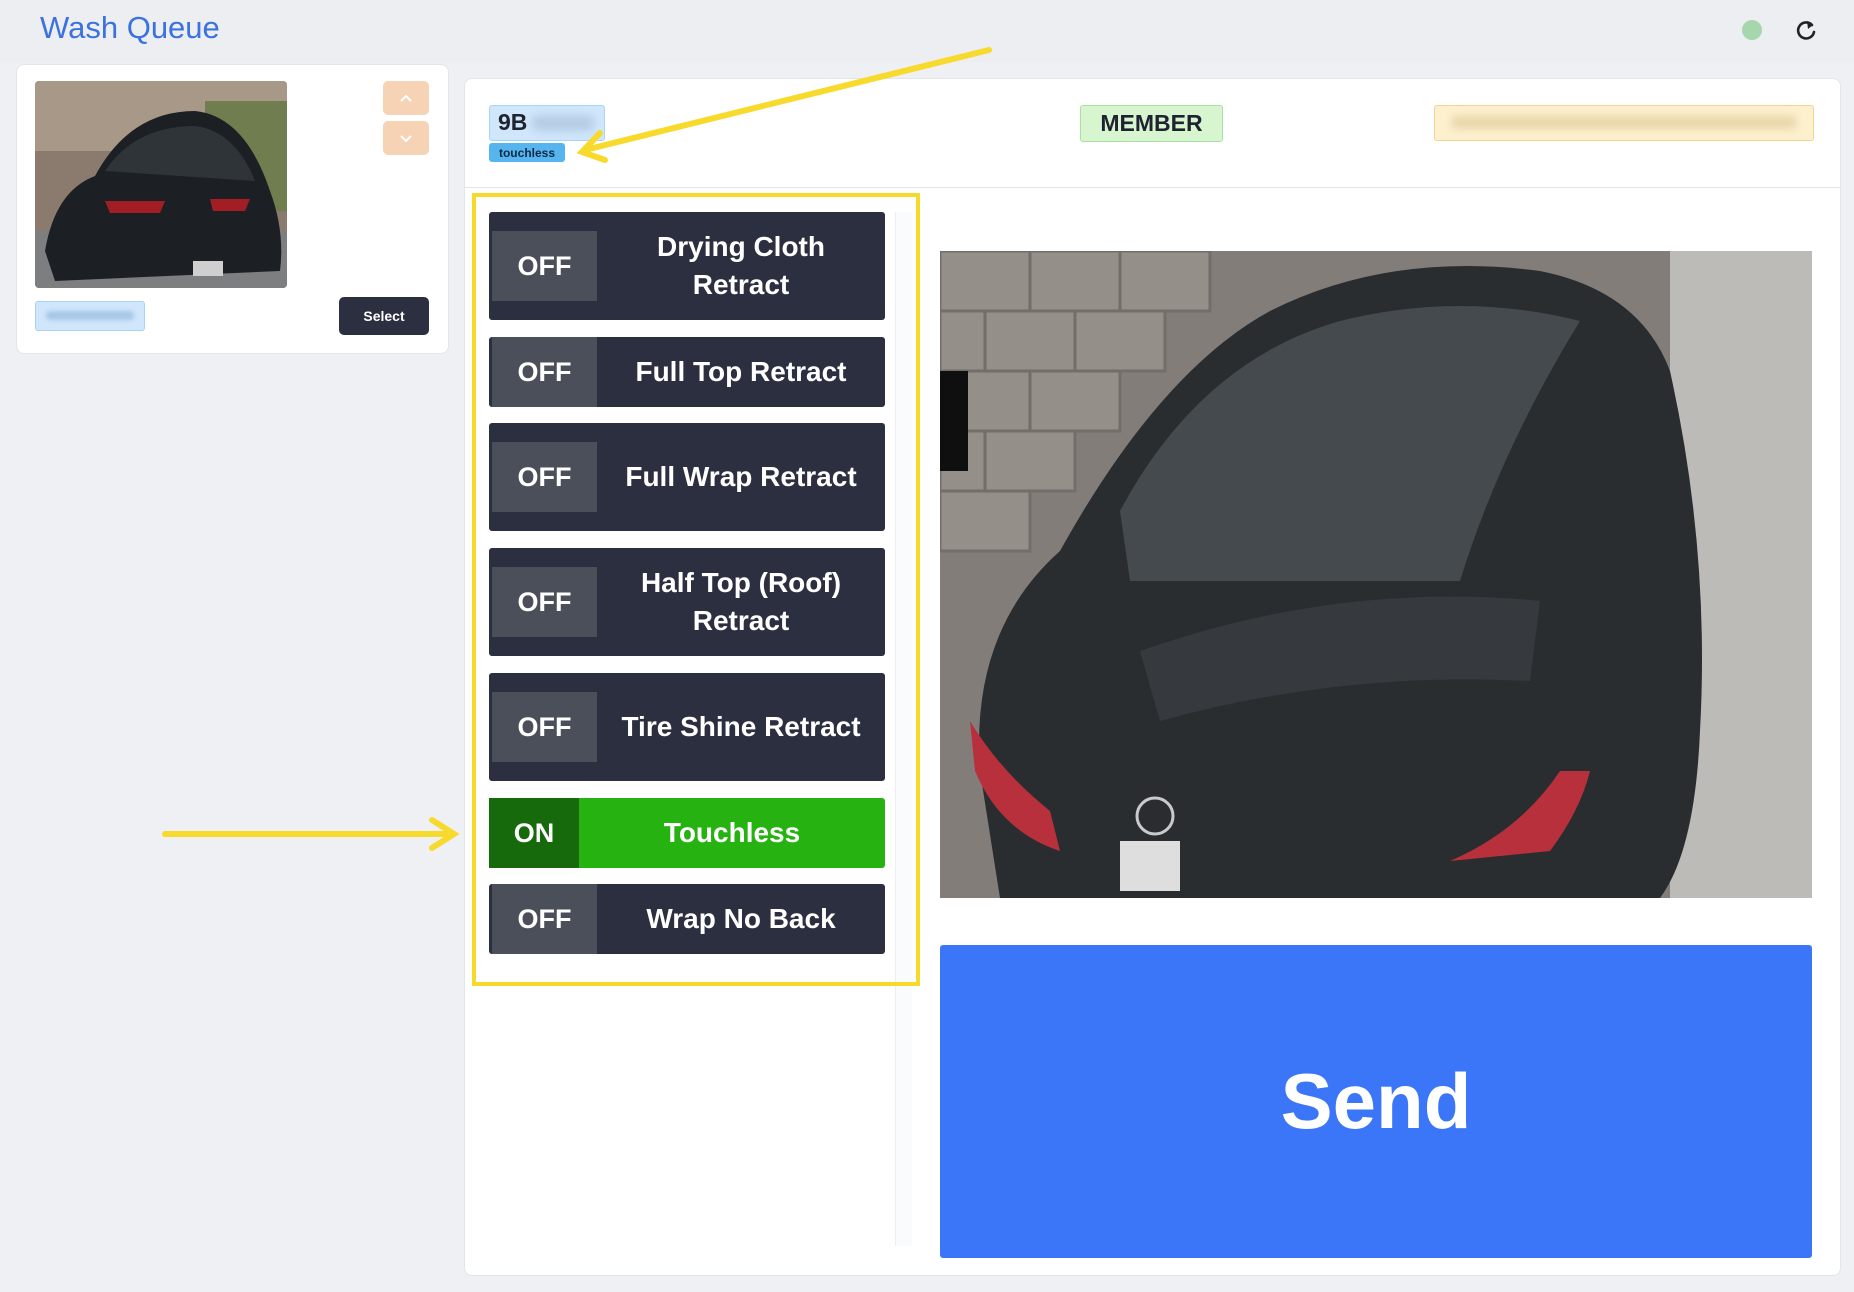 The height and width of the screenshot is (1292, 1854). What do you see at coordinates (527, 152) in the screenshot?
I see `package-tag: touchless` at bounding box center [527, 152].